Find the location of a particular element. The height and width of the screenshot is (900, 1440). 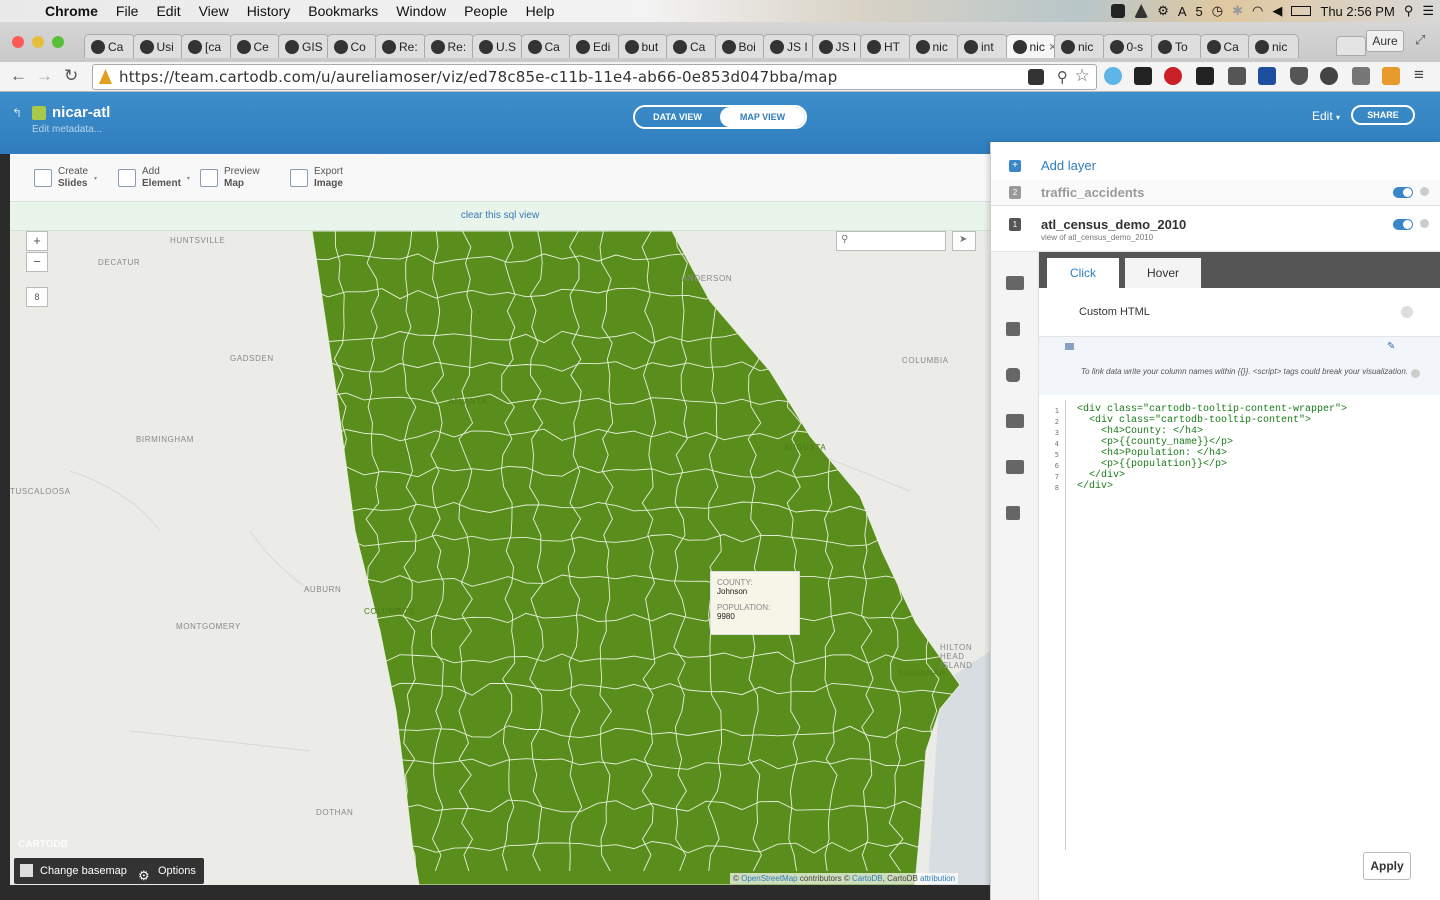

tab-hover: Hover is located at coordinates (1163, 273).